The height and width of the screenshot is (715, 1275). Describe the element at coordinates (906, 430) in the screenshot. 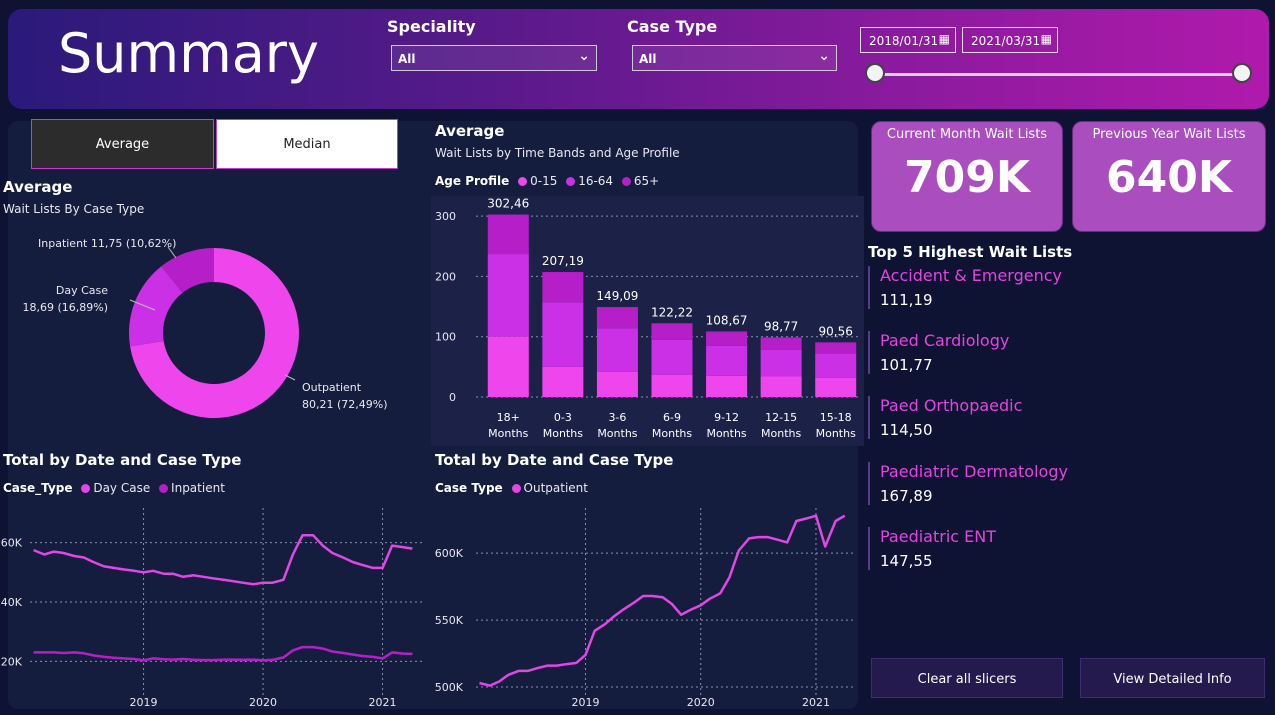

I see `top5-value: 114,50` at that location.